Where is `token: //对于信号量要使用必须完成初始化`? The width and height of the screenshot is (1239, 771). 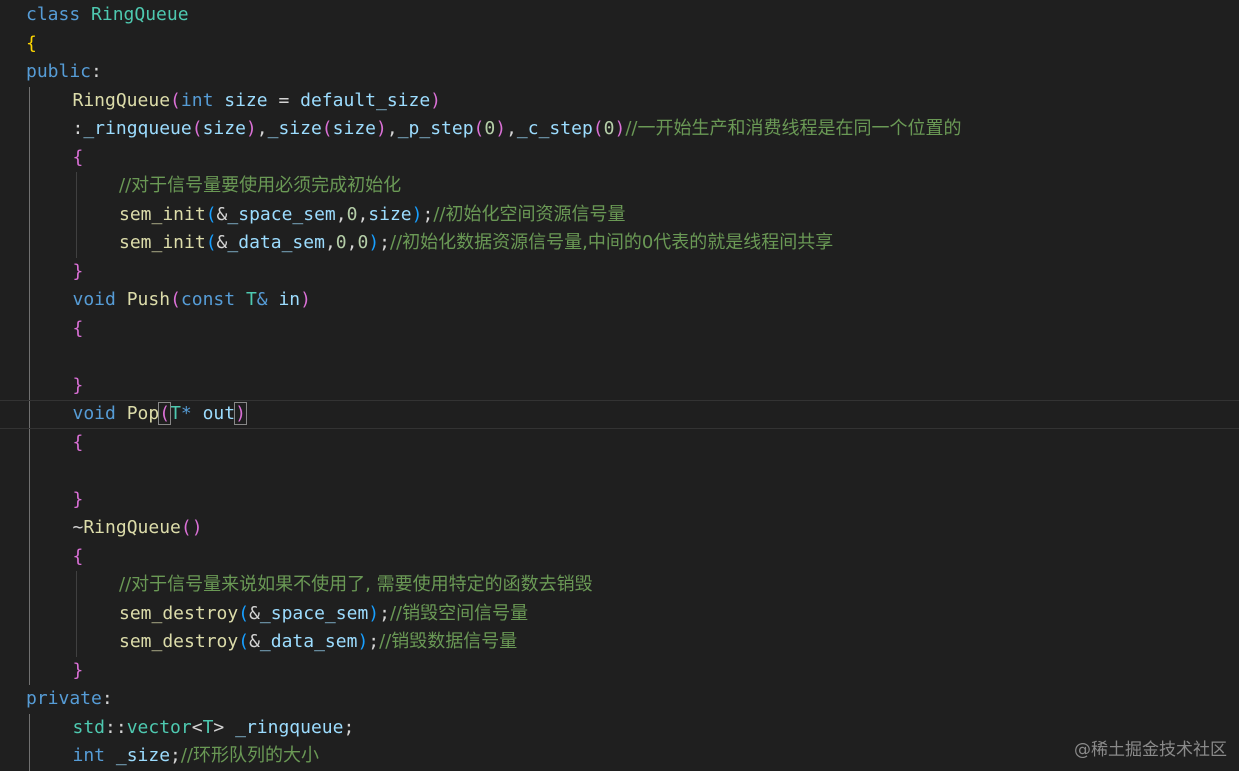
token: //对于信号量要使用必须完成初始化 is located at coordinates (260, 185).